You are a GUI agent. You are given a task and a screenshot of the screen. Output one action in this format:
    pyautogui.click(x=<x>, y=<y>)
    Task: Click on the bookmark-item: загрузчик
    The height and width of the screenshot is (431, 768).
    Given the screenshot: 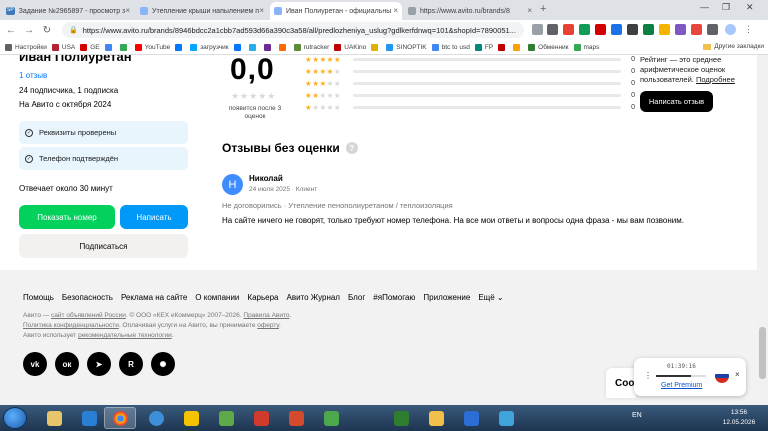 What is the action you would take?
    pyautogui.click(x=209, y=47)
    